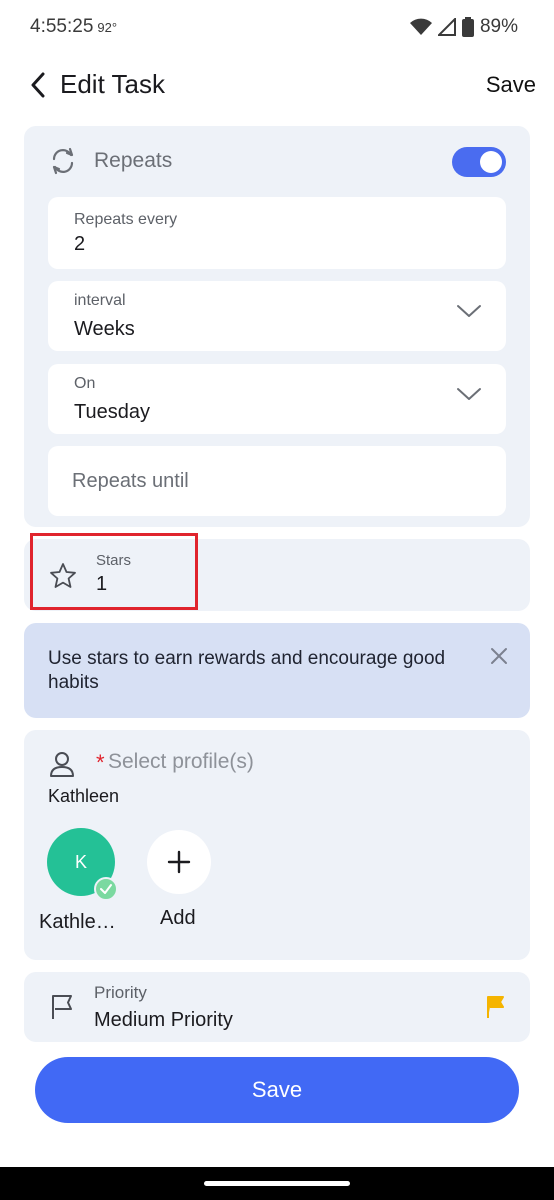  What do you see at coordinates (62, 26) in the screenshot?
I see `status-clock: 4:55:25` at bounding box center [62, 26].